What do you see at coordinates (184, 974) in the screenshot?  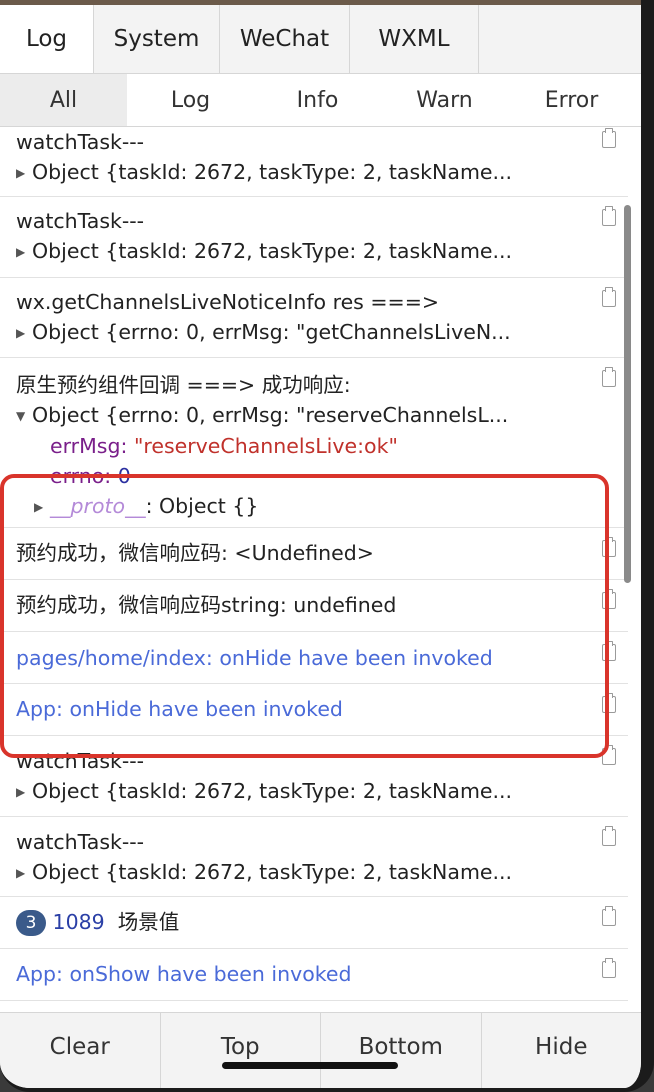 I see `log-entry-text: App: onShow have been invoked` at bounding box center [184, 974].